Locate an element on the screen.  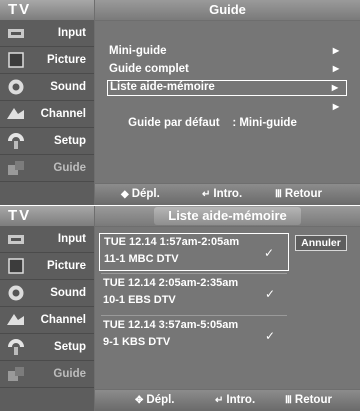
reminder-item: TUE 12.14 2:05am-2:35am 10-1 EBS DTV ✓ is located at coordinates (194, 294).